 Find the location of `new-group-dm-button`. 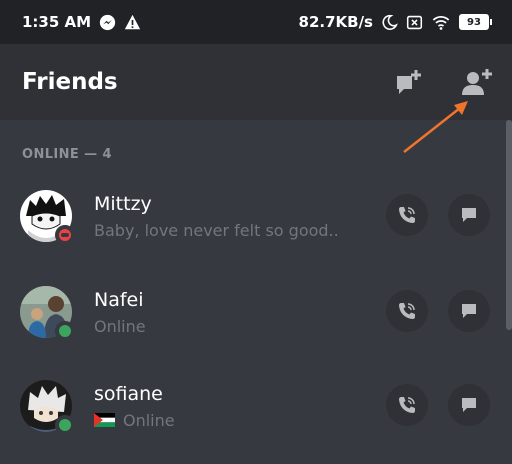

new-group-dm-button is located at coordinates (409, 82).